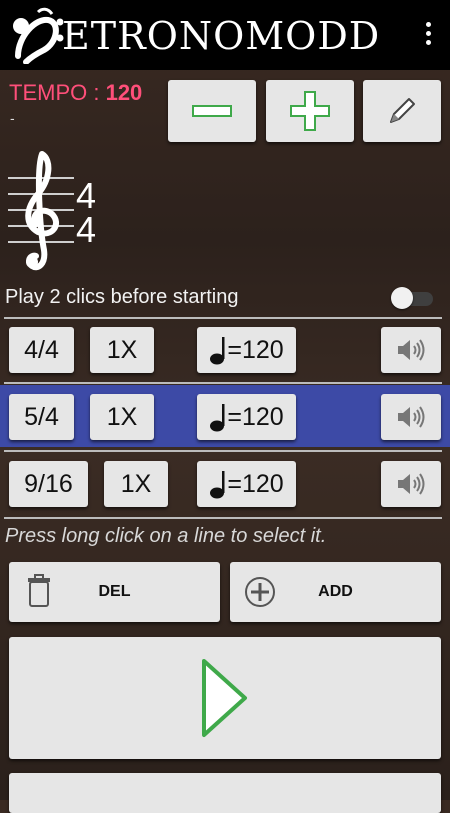 This screenshot has height=813, width=450. I want to click on sequence-row: 9/16 1X =120, so click(225, 483).